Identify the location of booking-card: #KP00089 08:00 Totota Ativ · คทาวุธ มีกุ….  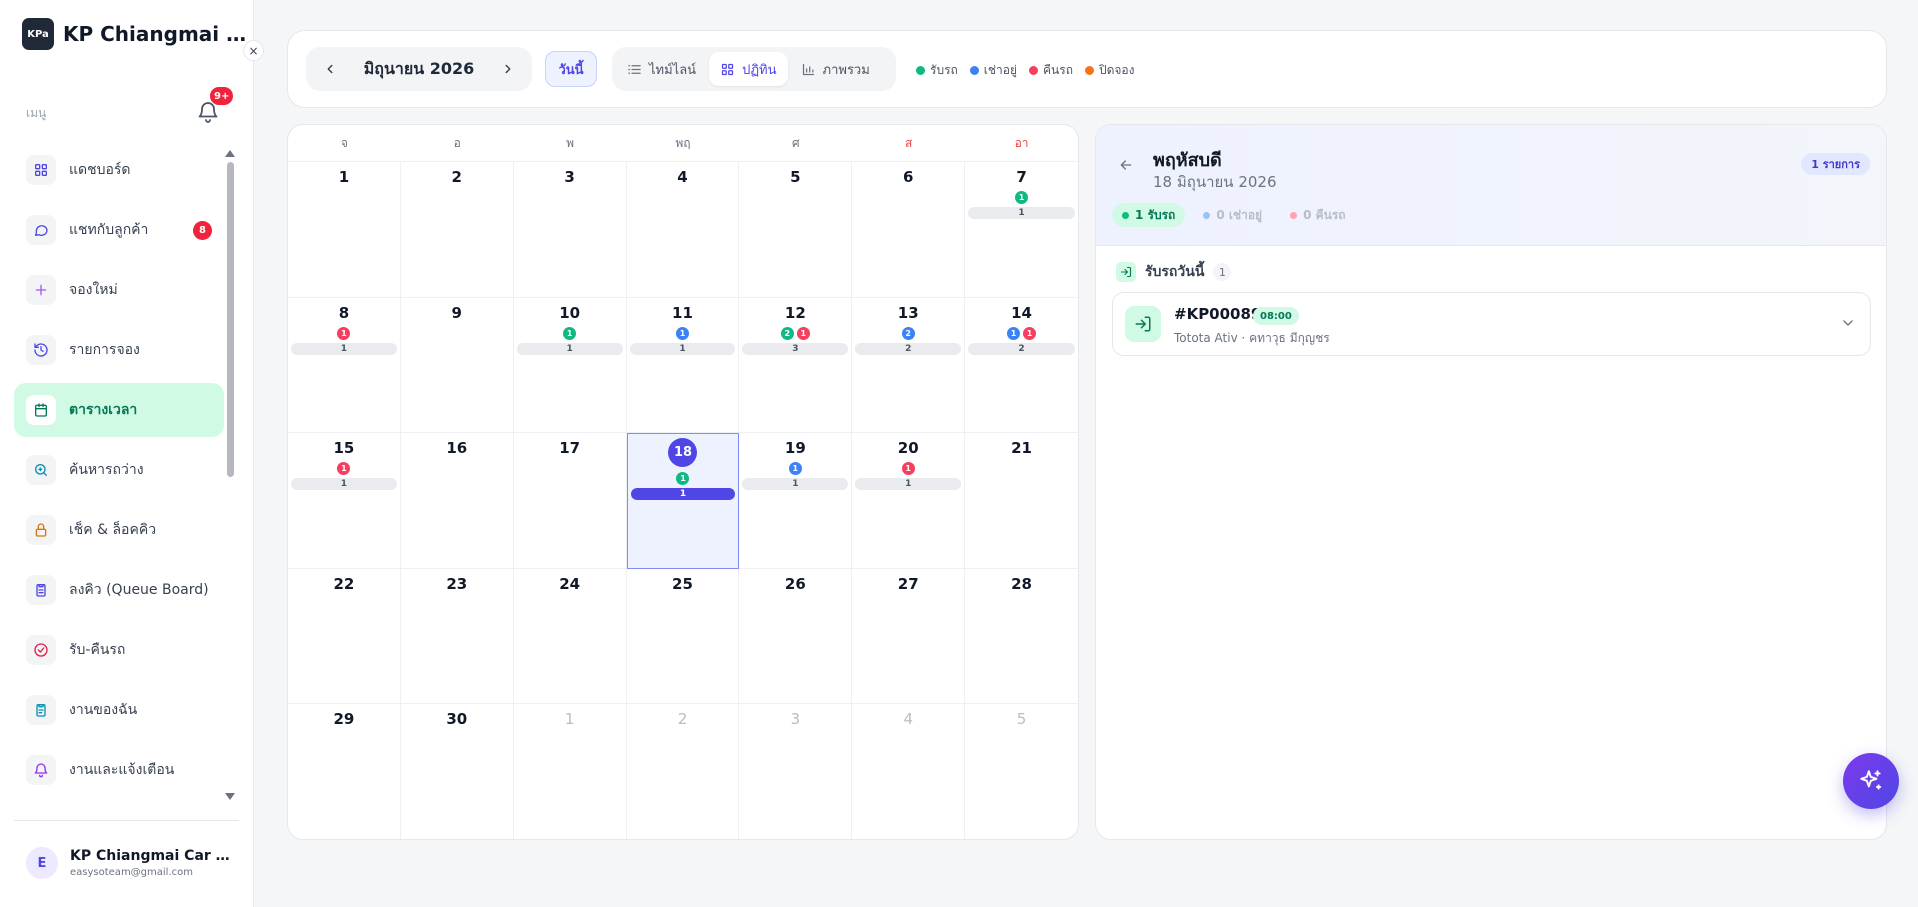
(1491, 324).